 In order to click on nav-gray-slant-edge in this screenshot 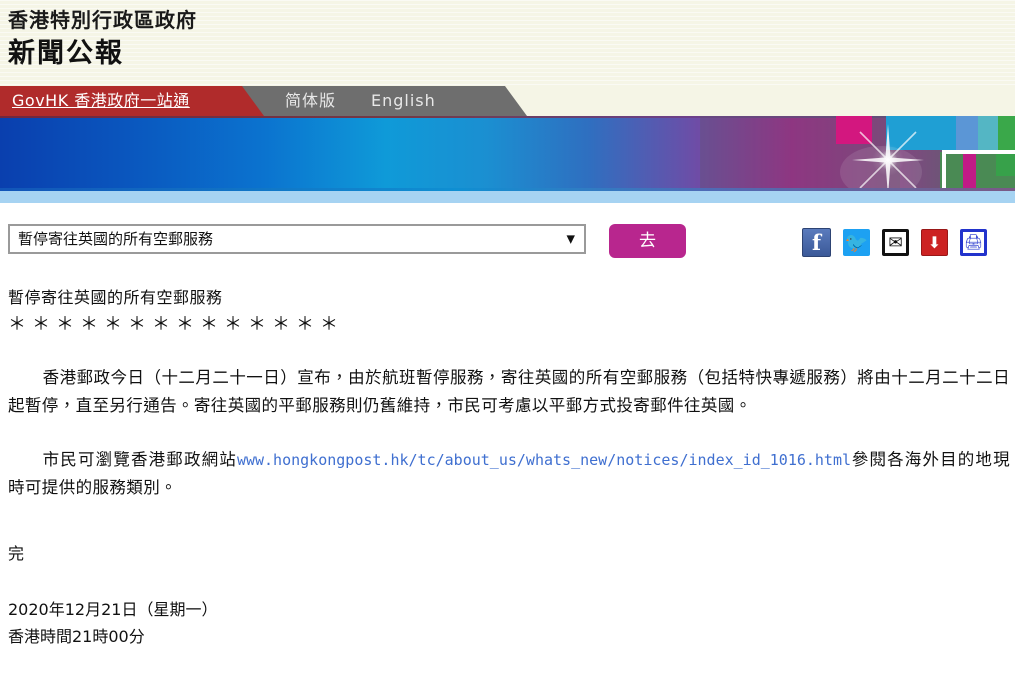, I will do `click(516, 101)`.